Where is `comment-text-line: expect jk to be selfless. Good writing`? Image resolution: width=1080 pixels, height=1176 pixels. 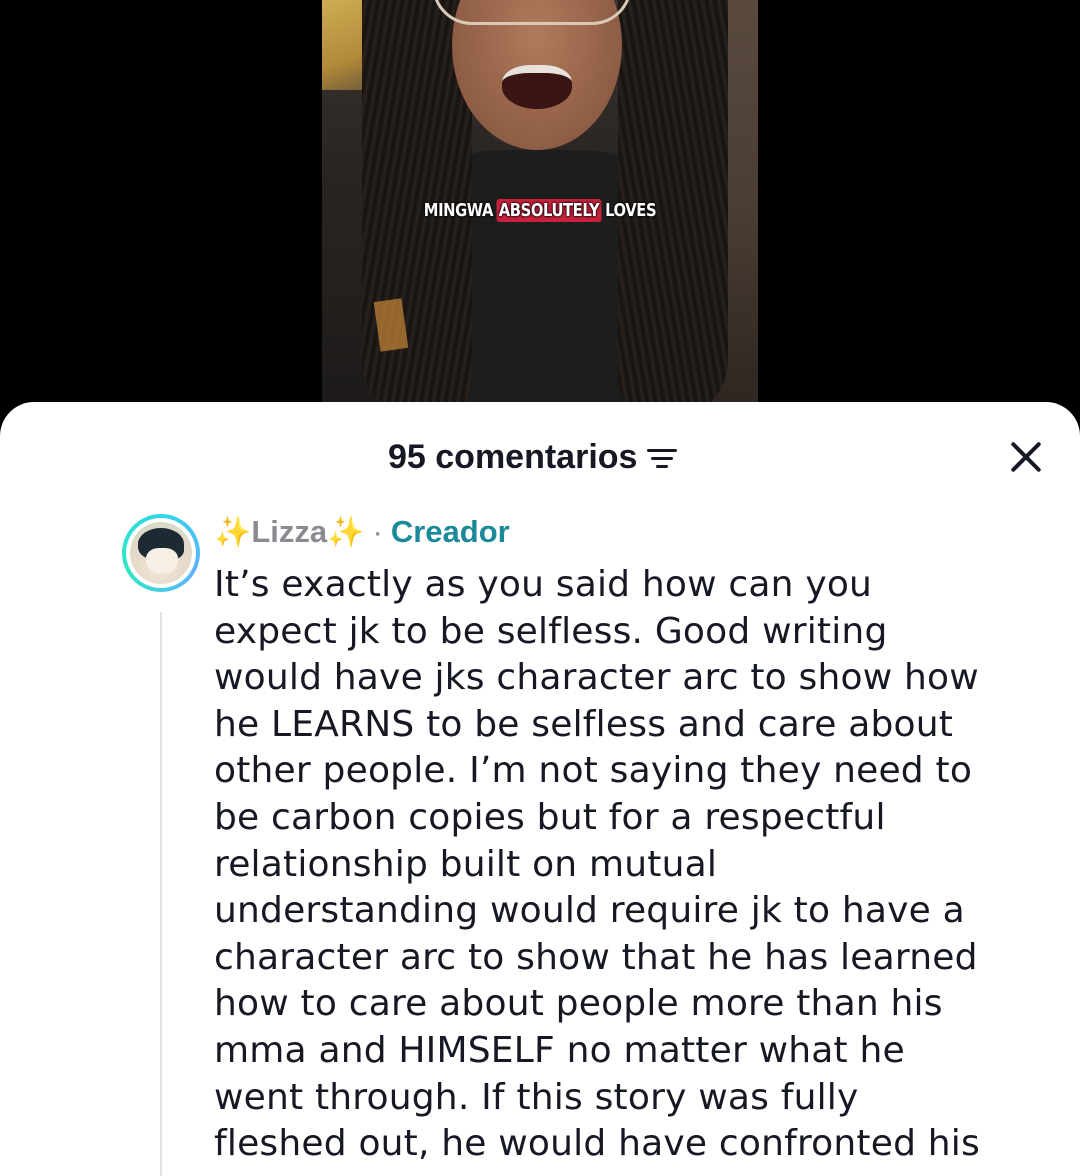 comment-text-line: expect jk to be selfless. Good writing is located at coordinates (551, 631).